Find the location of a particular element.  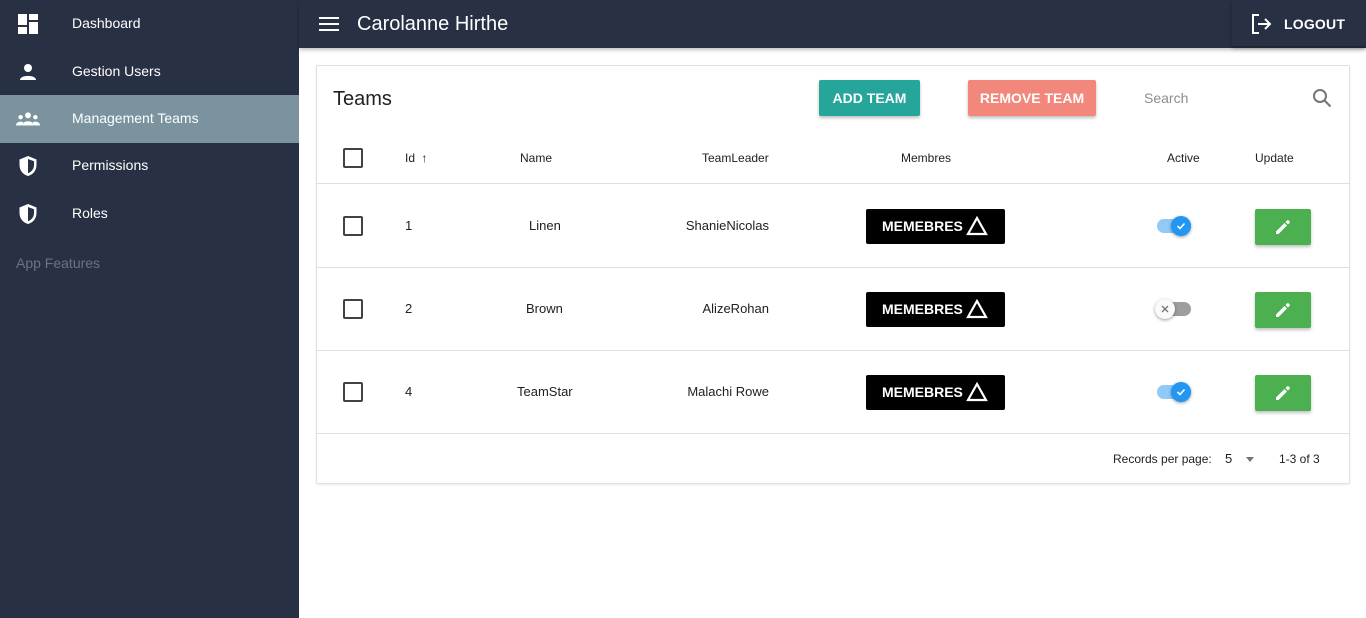

pagination-info: 1-3 of 3 is located at coordinates (1299, 459).